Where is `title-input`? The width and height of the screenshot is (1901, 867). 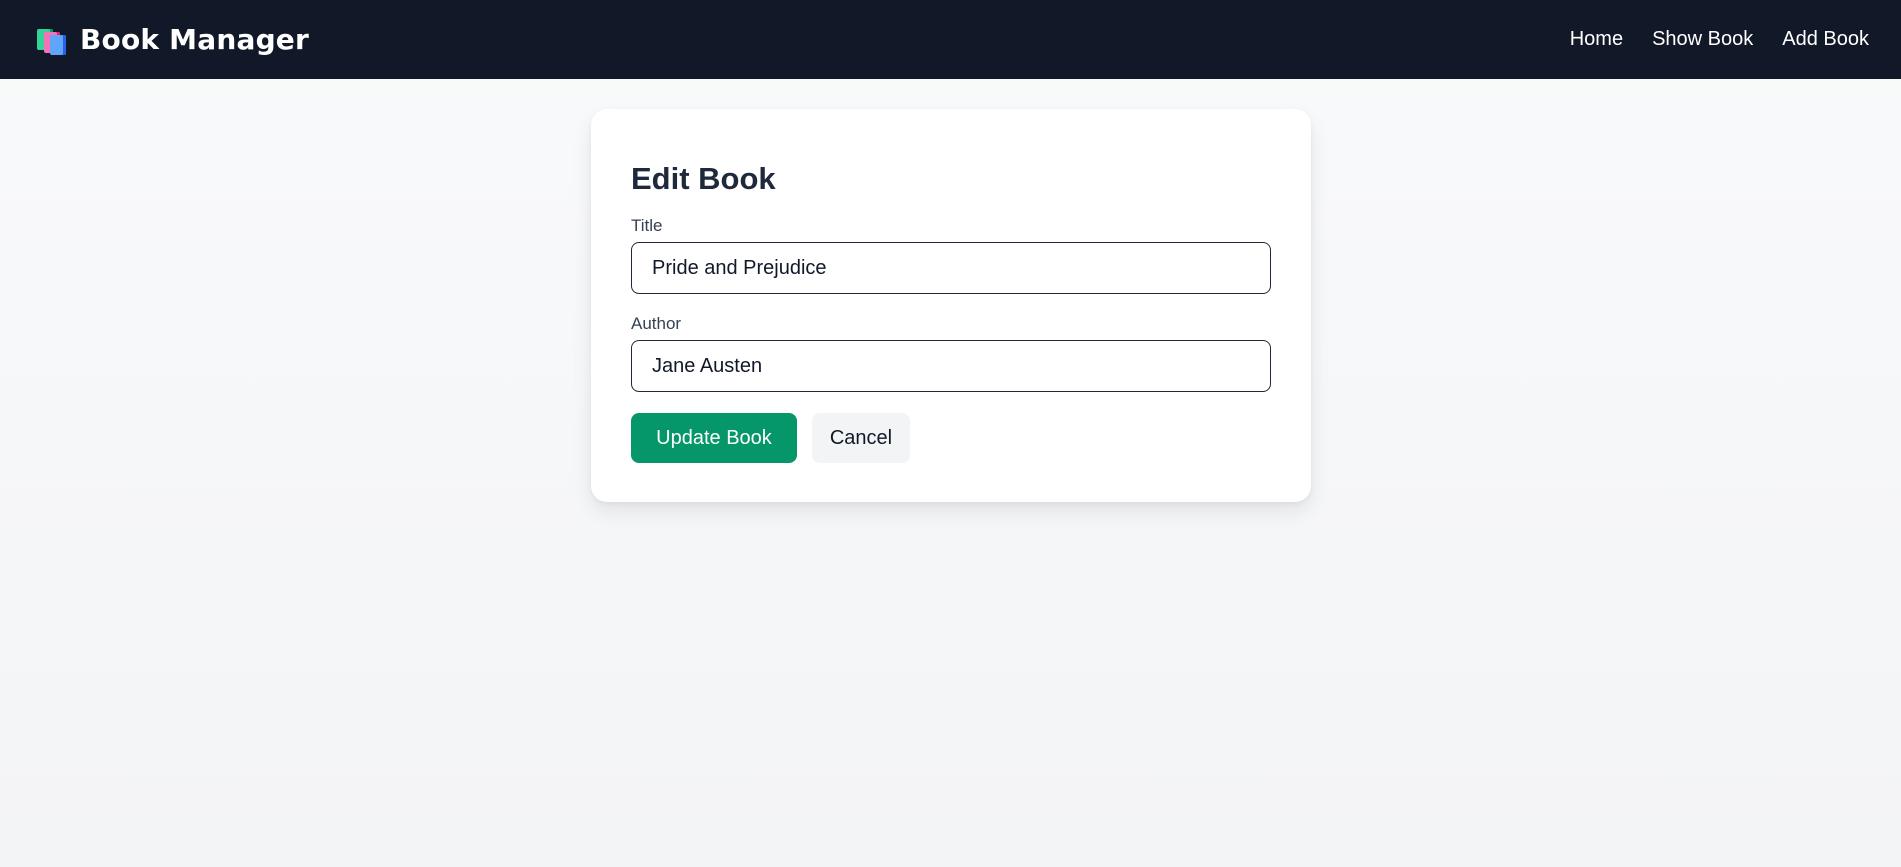
title-input is located at coordinates (951, 268).